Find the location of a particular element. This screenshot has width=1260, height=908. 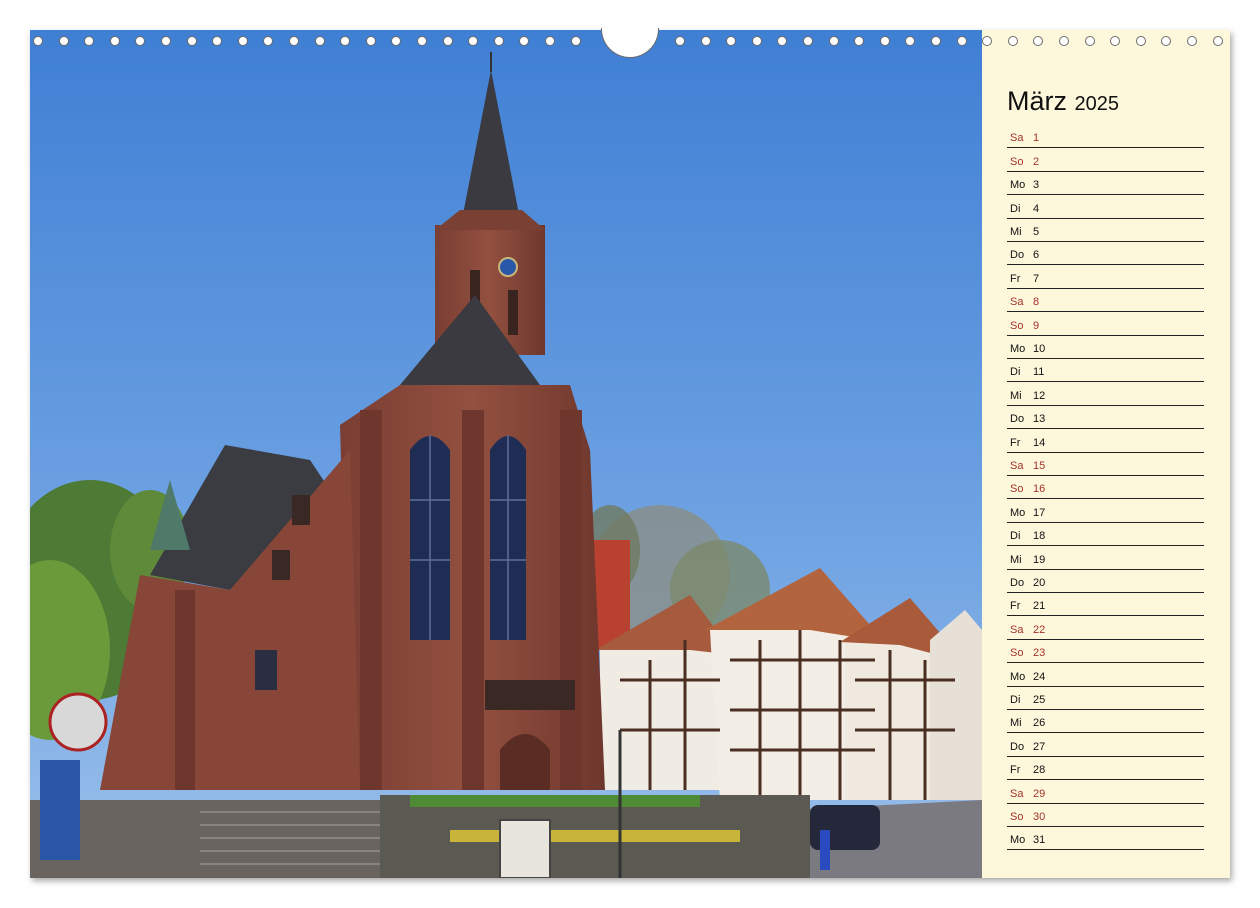

day-row: So 9 is located at coordinates (1105, 324).